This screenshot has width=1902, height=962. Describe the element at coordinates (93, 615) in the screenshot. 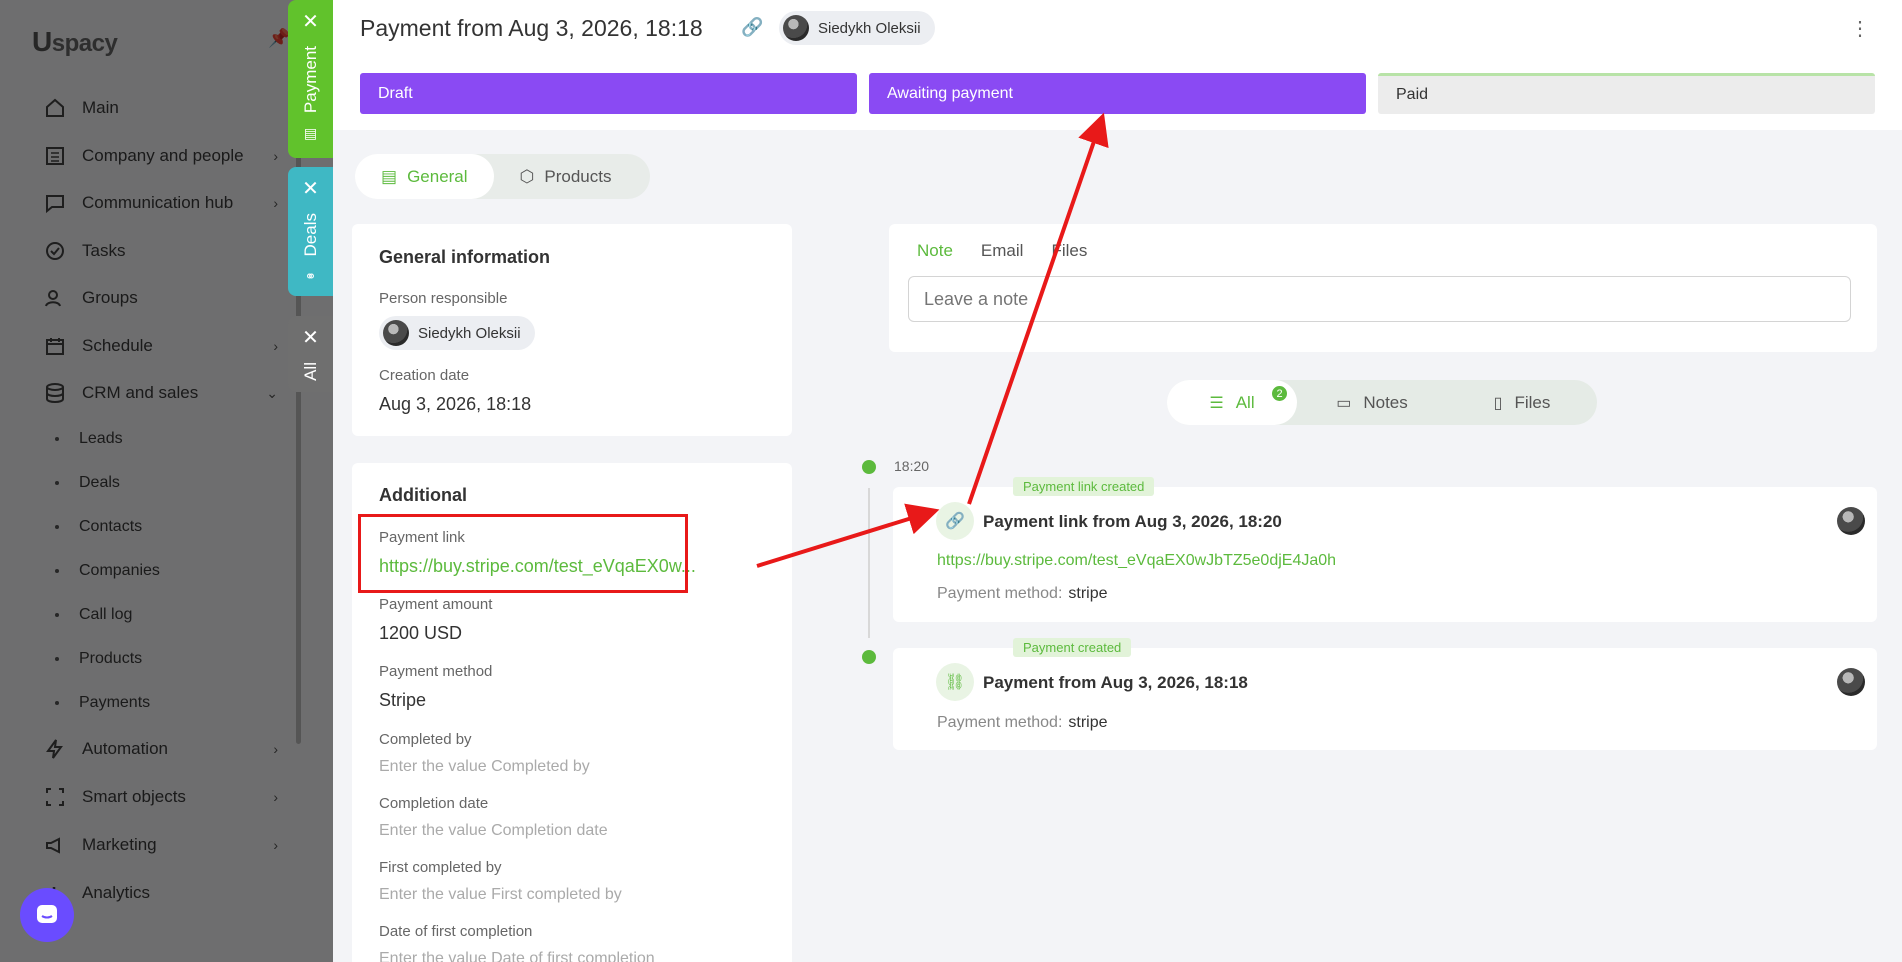

I see `sidebar-subitem-call-log: Call log` at that location.